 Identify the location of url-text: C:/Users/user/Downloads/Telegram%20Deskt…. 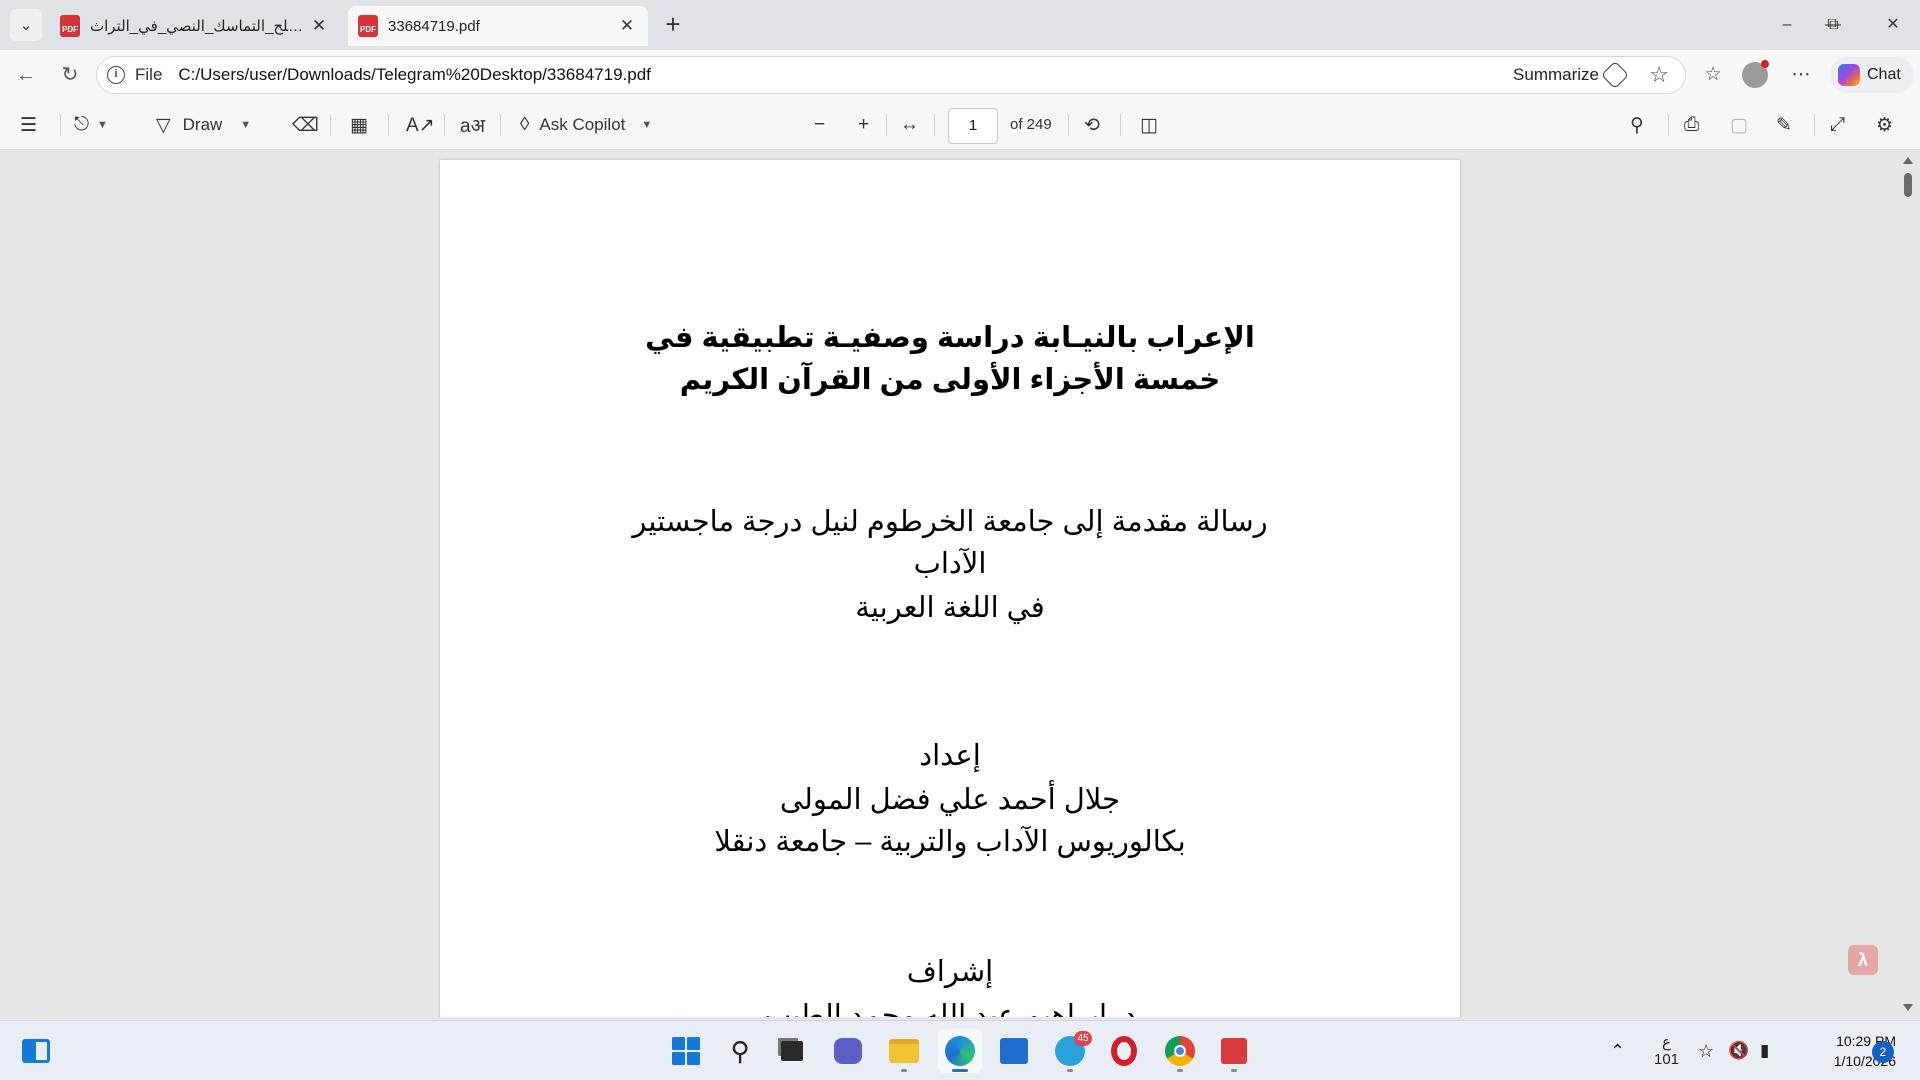
(414, 75).